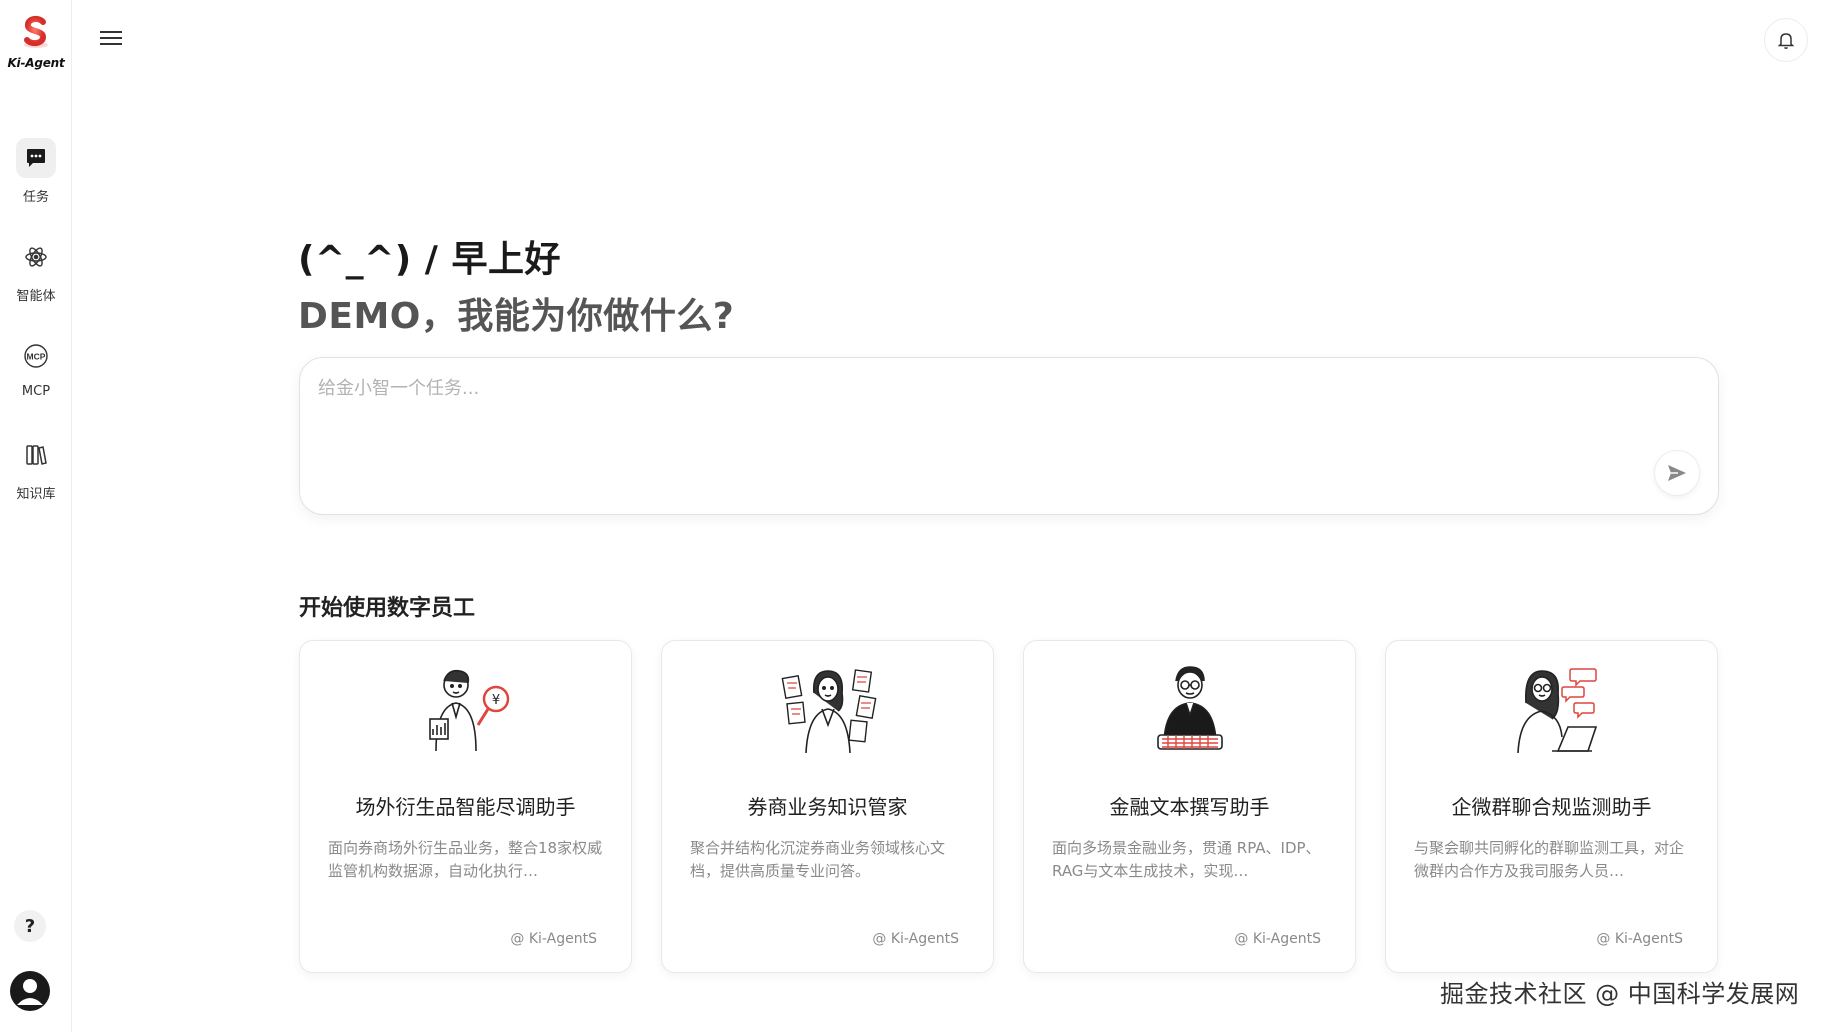 The image size is (1830, 1032). I want to click on writer-illustration, so click(1190, 708).